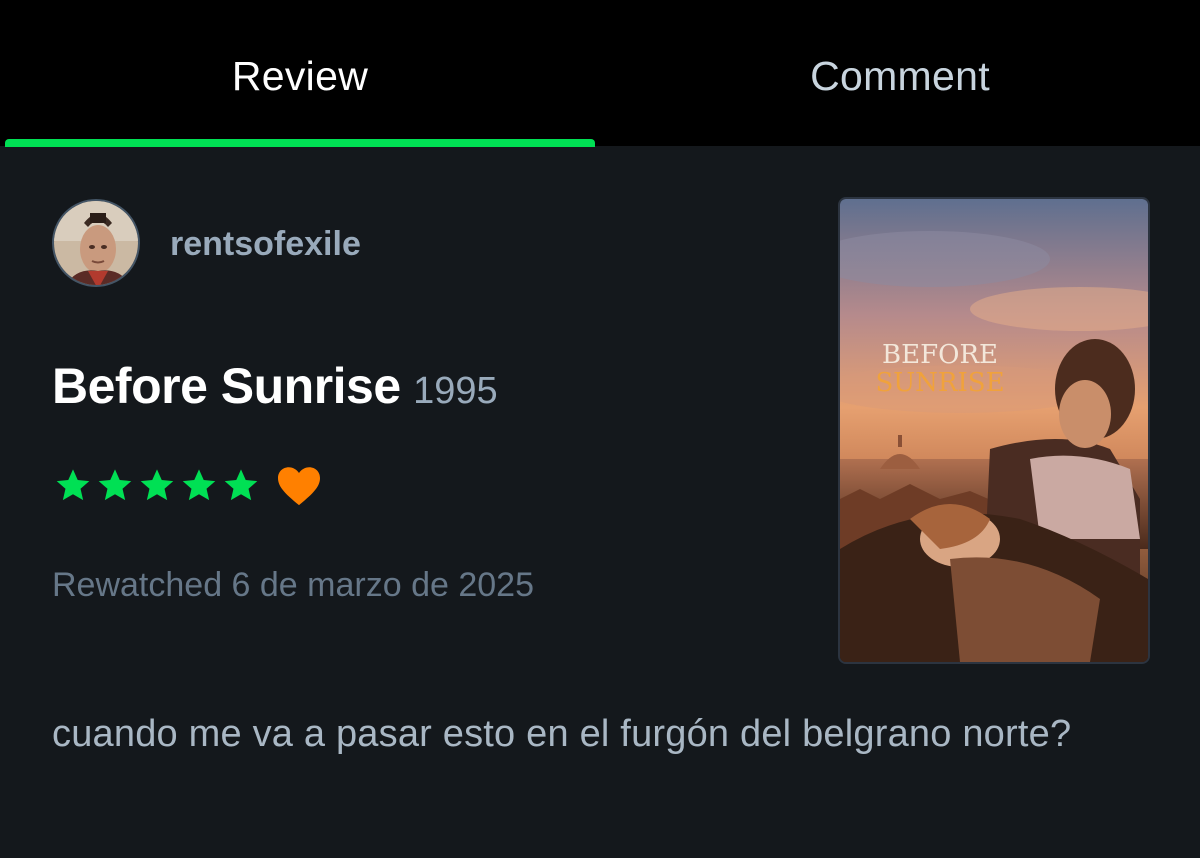 The height and width of the screenshot is (858, 1200). Describe the element at coordinates (299, 486) in the screenshot. I see `heart-icon` at that location.